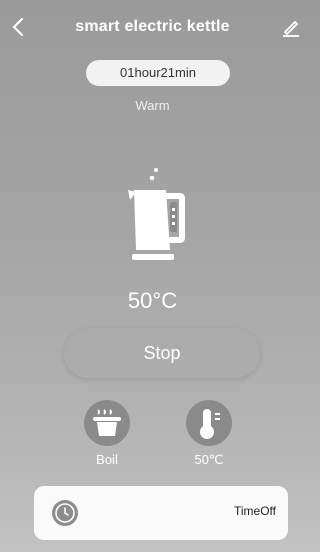  What do you see at coordinates (158, 73) in the screenshot?
I see `timer-pill: 01hour21min` at bounding box center [158, 73].